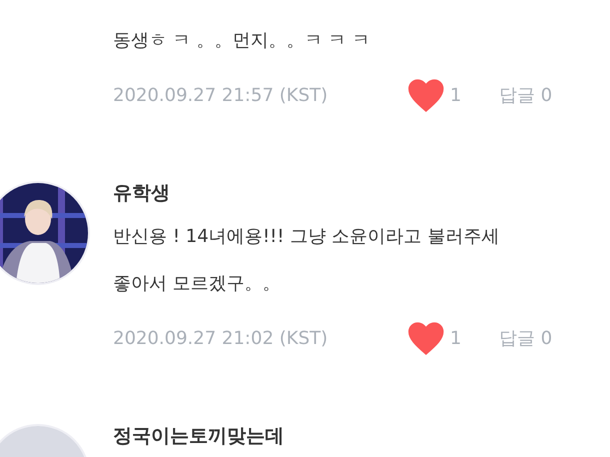 Image resolution: width=610 pixels, height=457 pixels. What do you see at coordinates (221, 95) in the screenshot?
I see `timestamp: 2020.09.27 21:57 (KST)` at bounding box center [221, 95].